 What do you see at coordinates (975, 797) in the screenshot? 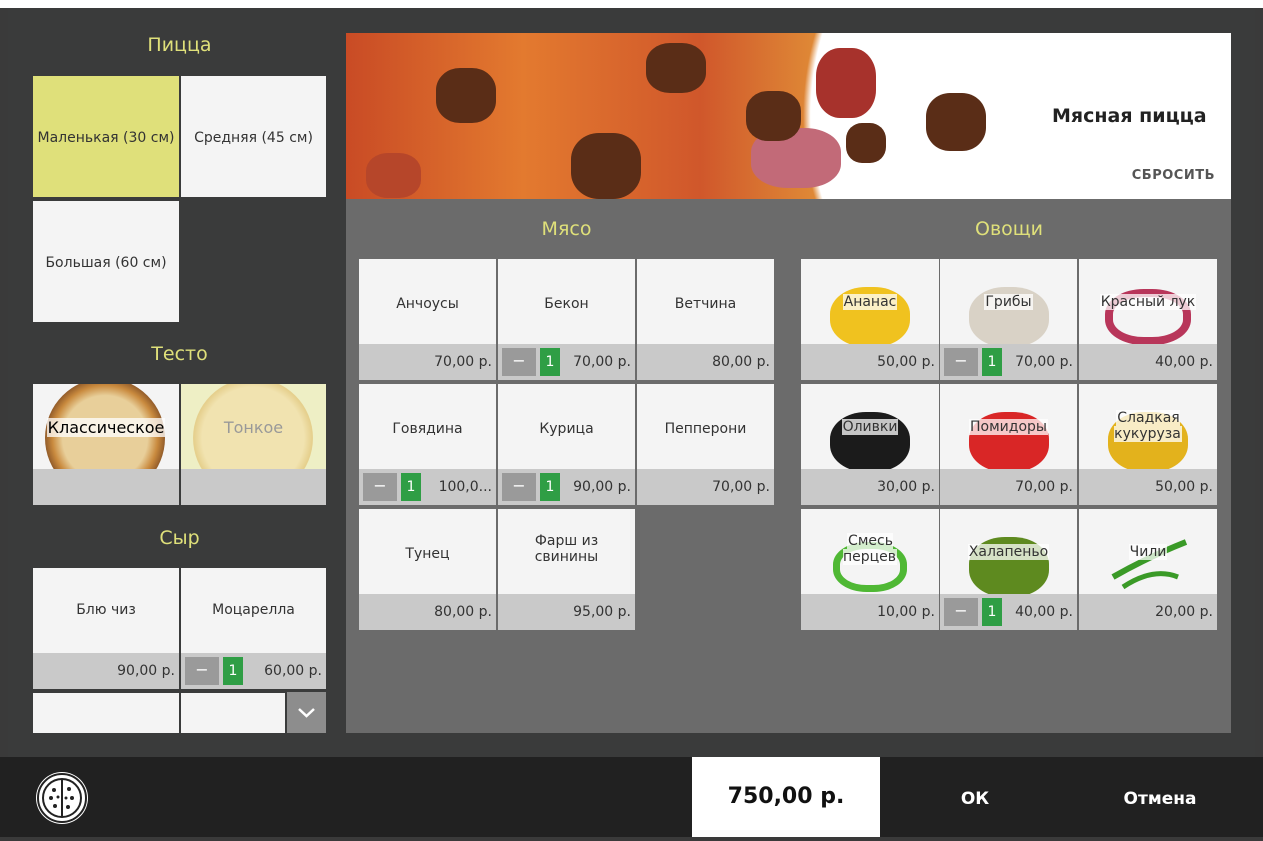
I see `ok-button: ОК` at bounding box center [975, 797].